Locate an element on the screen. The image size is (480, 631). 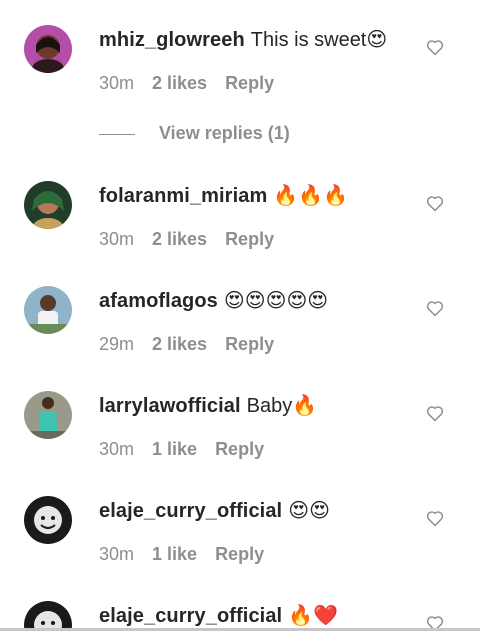
comment-line: elaje_curry_official 😍😍 is located at coordinates (214, 511).